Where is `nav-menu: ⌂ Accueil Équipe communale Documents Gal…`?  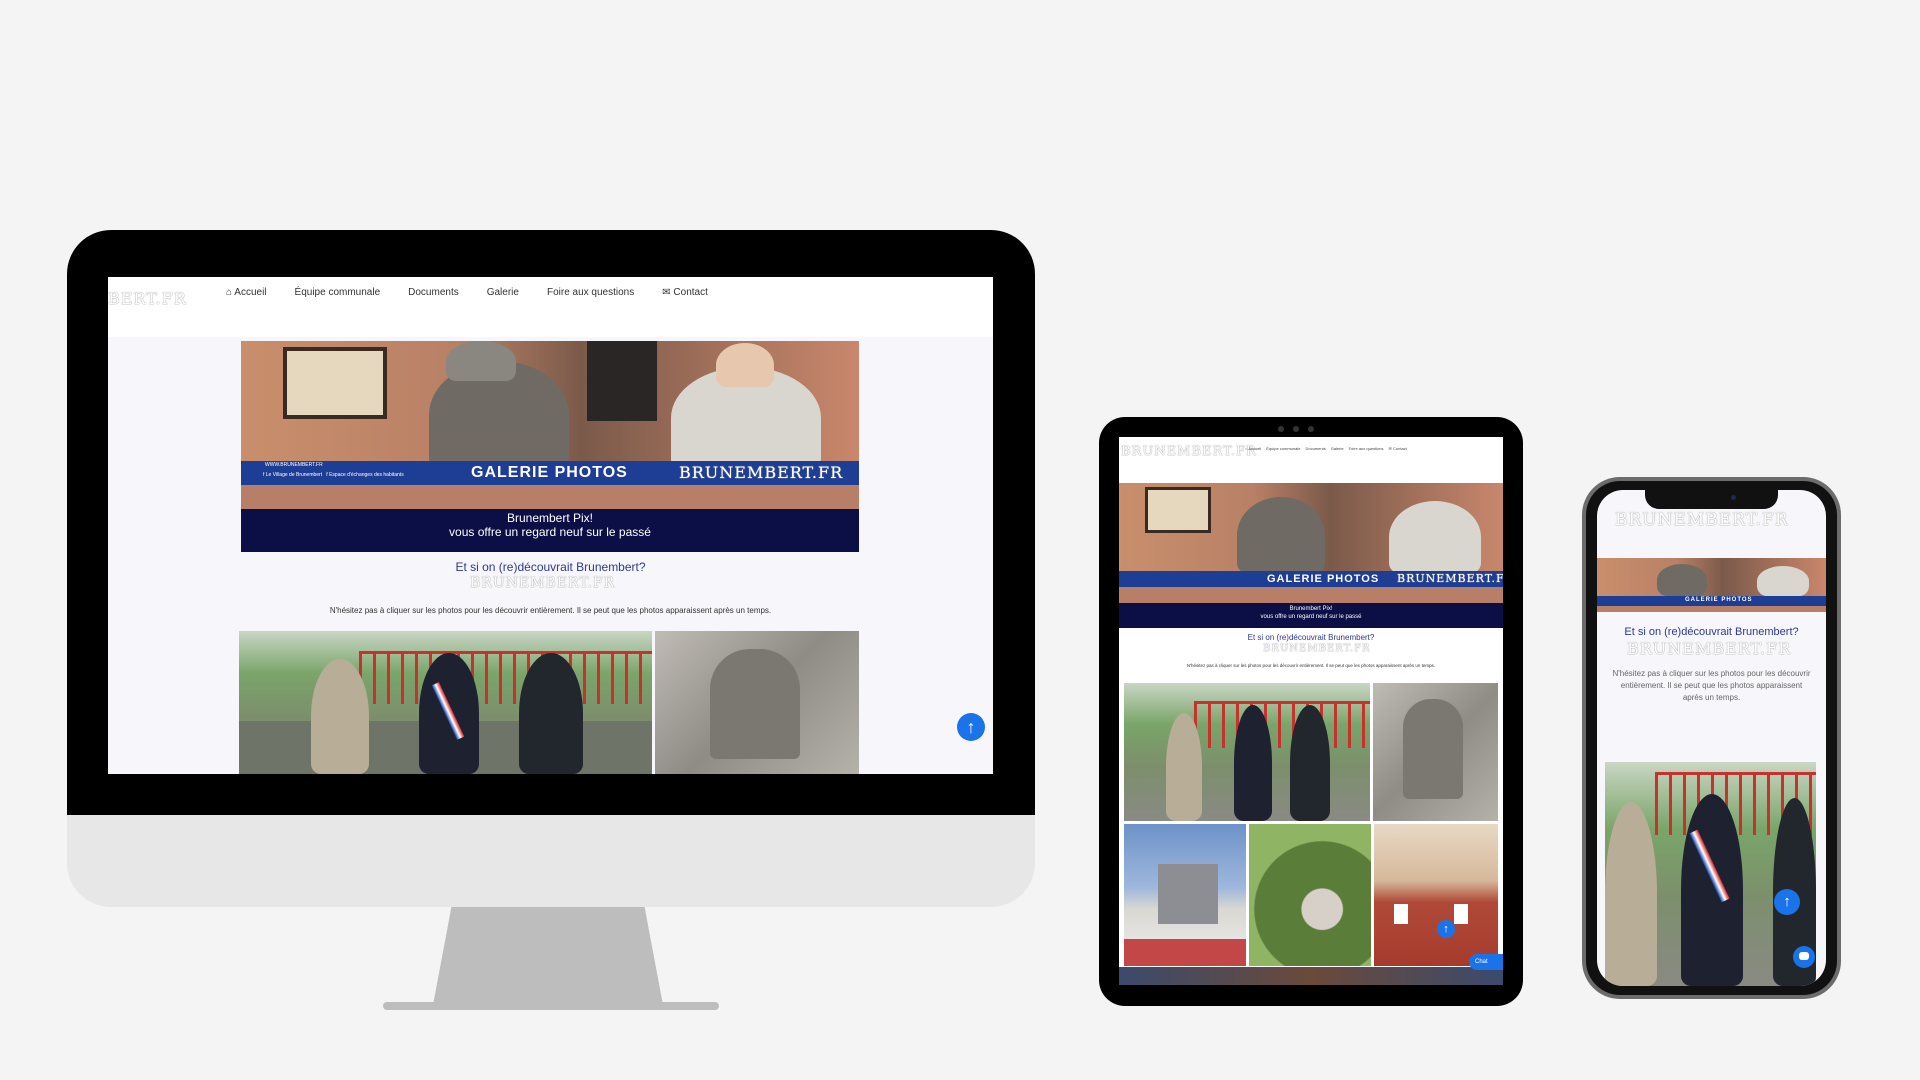
nav-menu: ⌂ Accueil Équipe communale Documents Gal… is located at coordinates (467, 292).